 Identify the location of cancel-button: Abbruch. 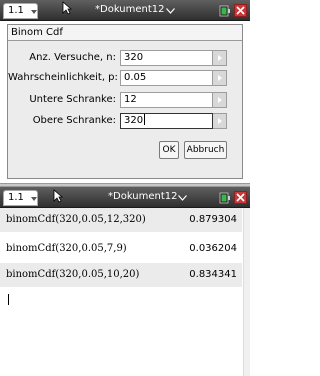
(205, 150).